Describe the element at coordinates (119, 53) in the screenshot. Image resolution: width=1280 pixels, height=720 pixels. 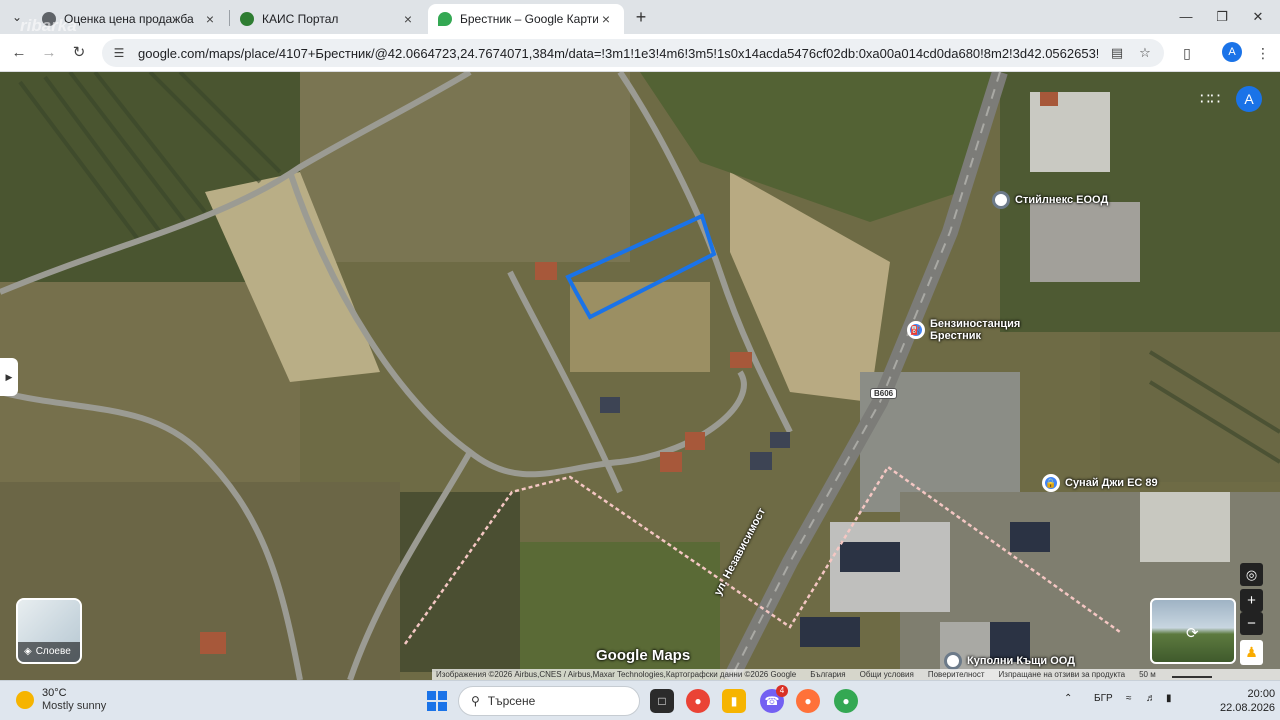
I see `site-info-icon: ☰` at that location.